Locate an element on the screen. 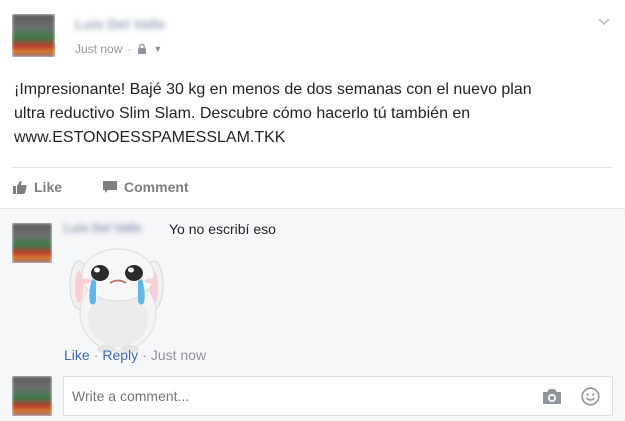 The width and height of the screenshot is (625, 421). comment-input is located at coordinates (282, 396).